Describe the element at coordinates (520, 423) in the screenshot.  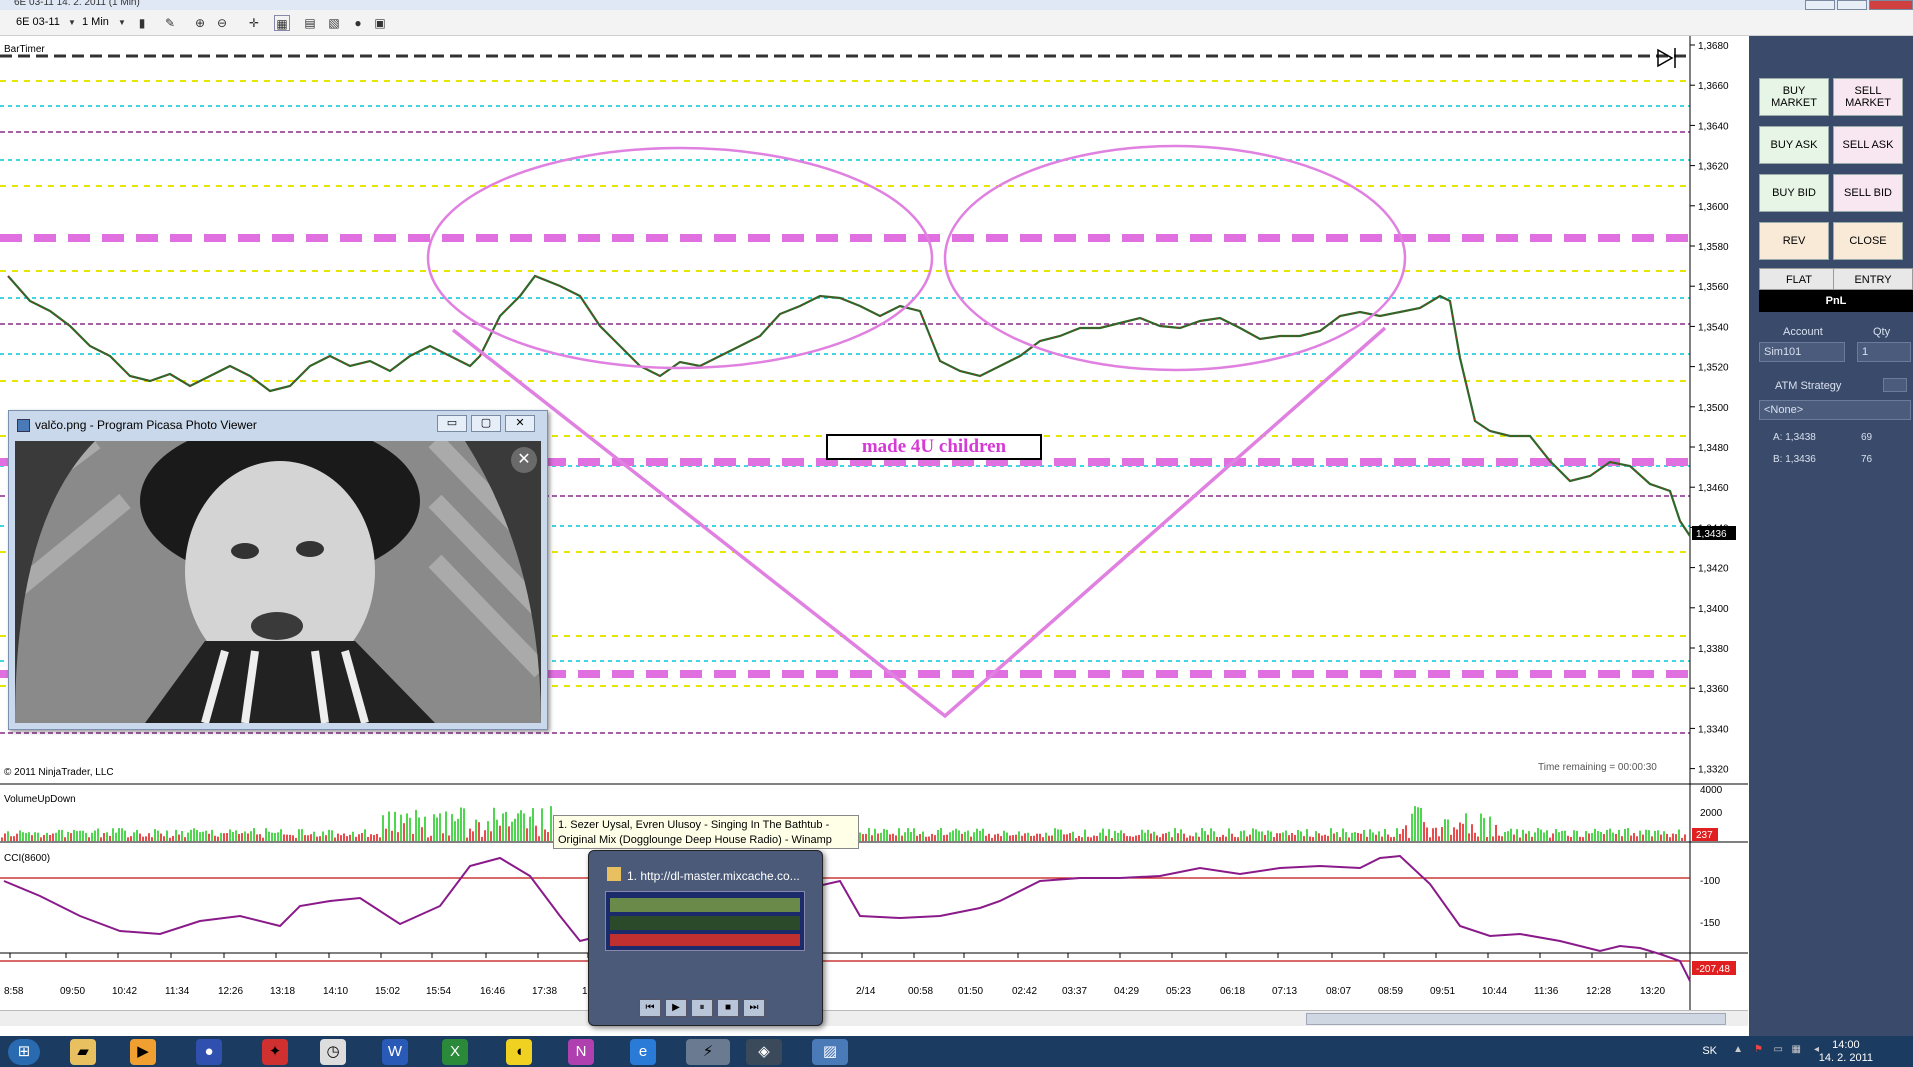
I see `close-button: ✕` at that location.